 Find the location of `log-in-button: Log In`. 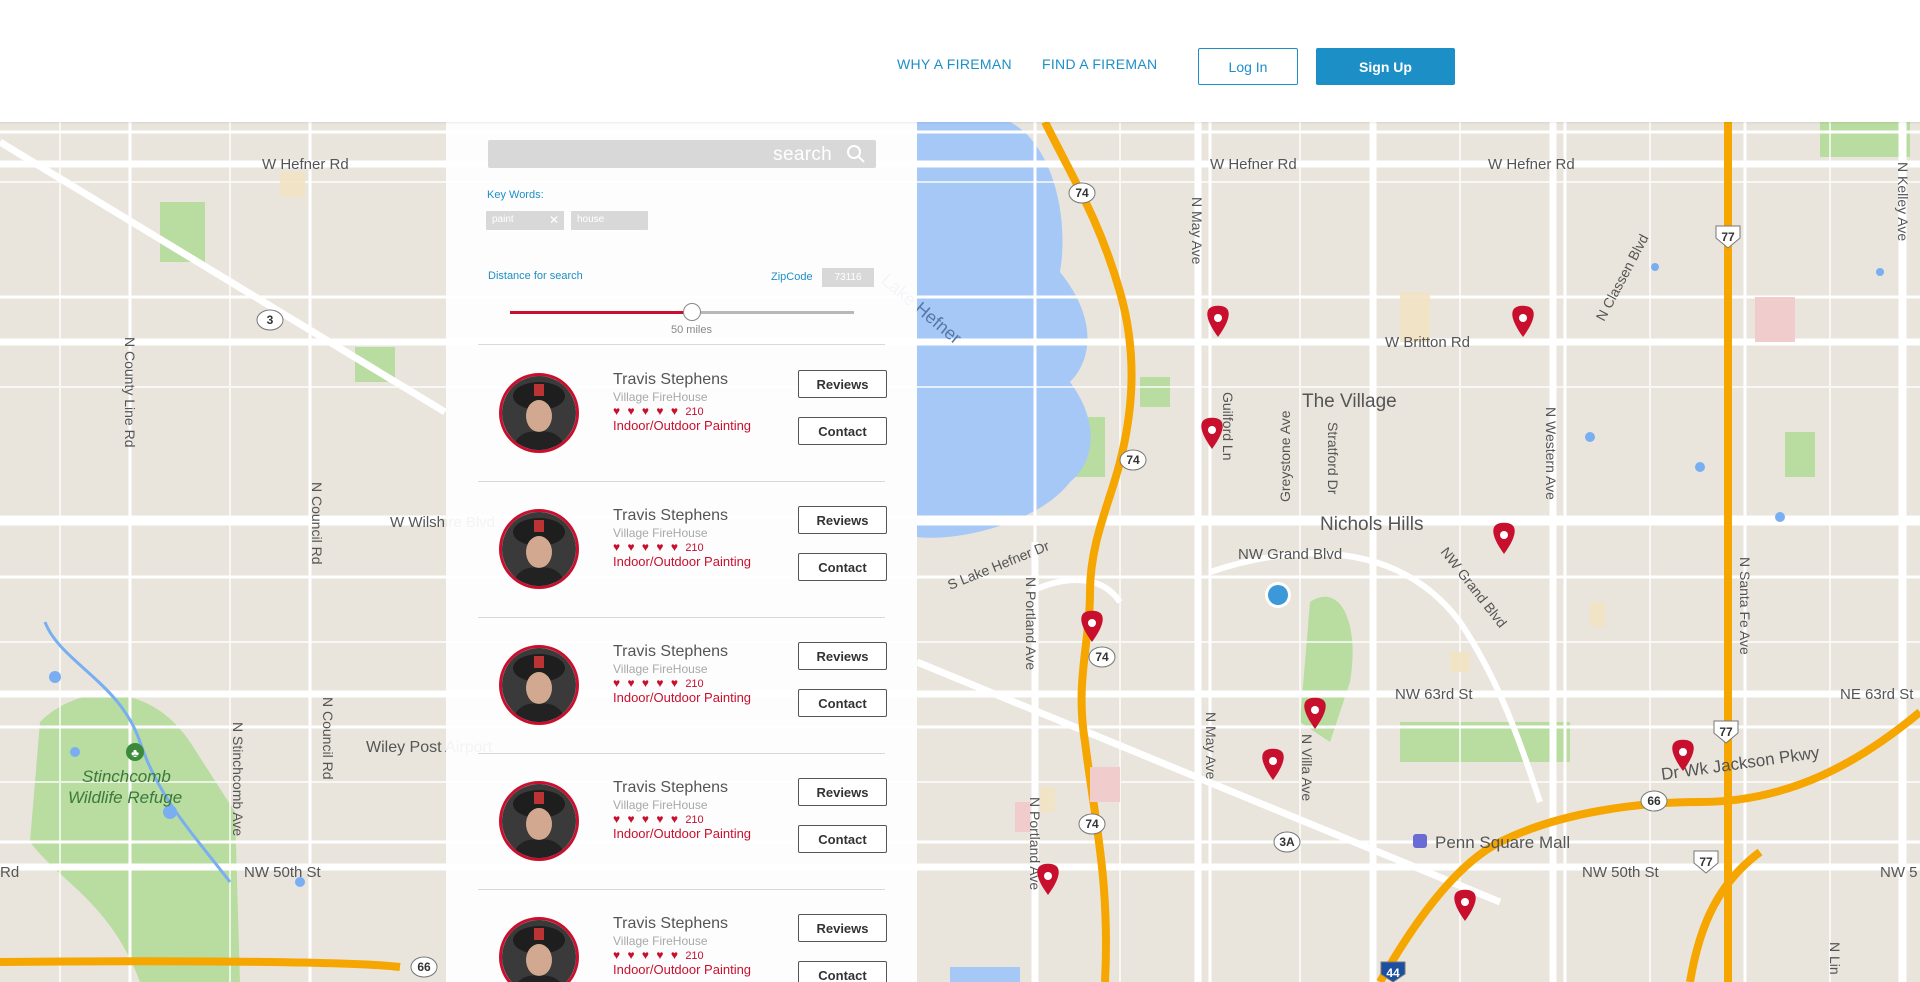

log-in-button: Log In is located at coordinates (1248, 66).